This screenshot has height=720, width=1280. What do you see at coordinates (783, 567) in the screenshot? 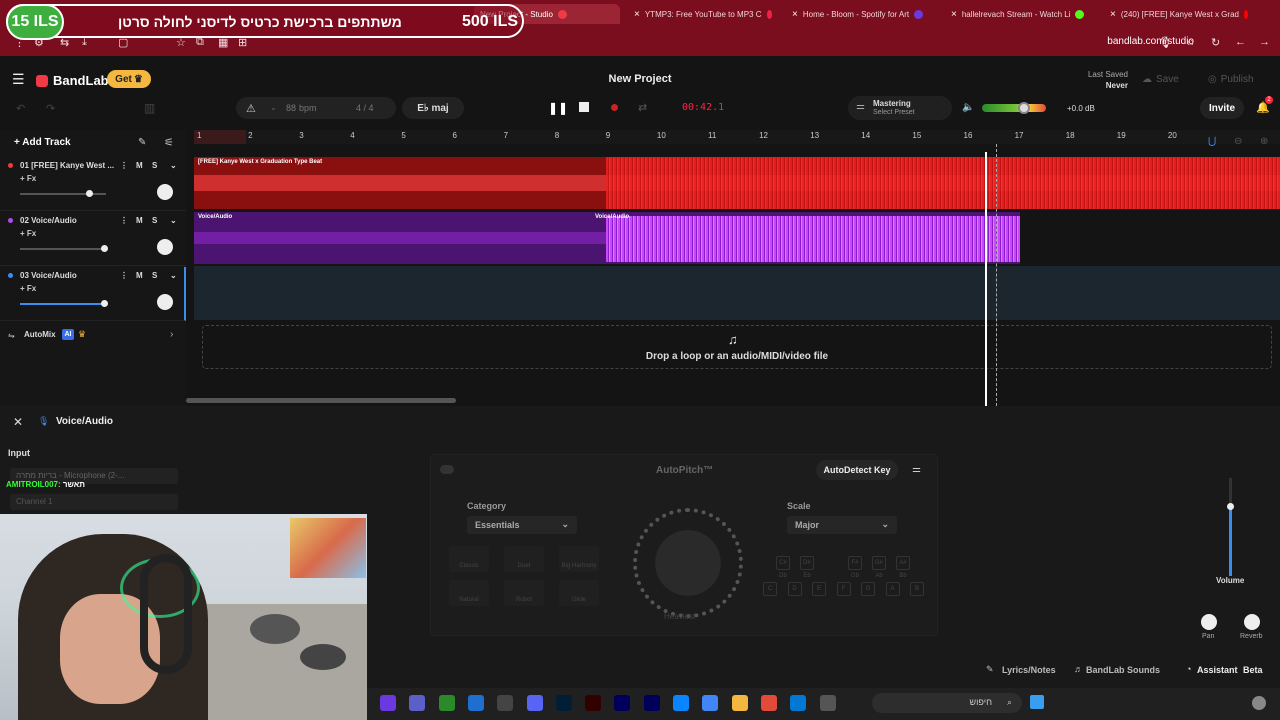
I see `note-key-sharp: C# Db` at bounding box center [783, 567].